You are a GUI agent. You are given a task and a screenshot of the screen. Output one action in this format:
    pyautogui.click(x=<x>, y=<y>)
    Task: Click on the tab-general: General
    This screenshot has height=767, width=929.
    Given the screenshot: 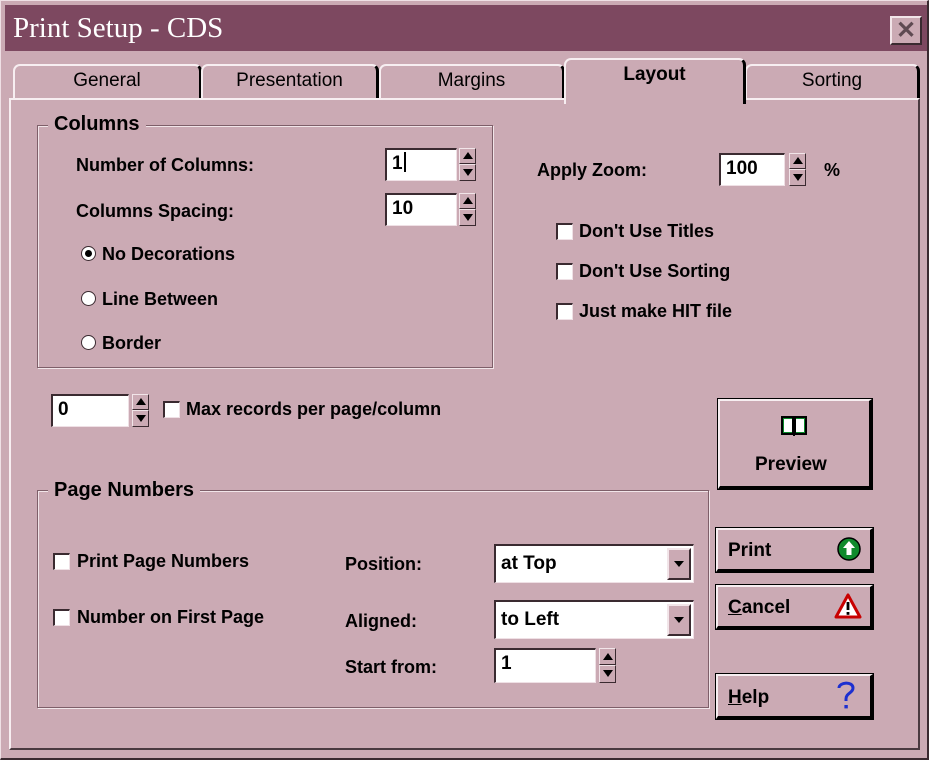 What is the action you would take?
    pyautogui.click(x=107, y=81)
    